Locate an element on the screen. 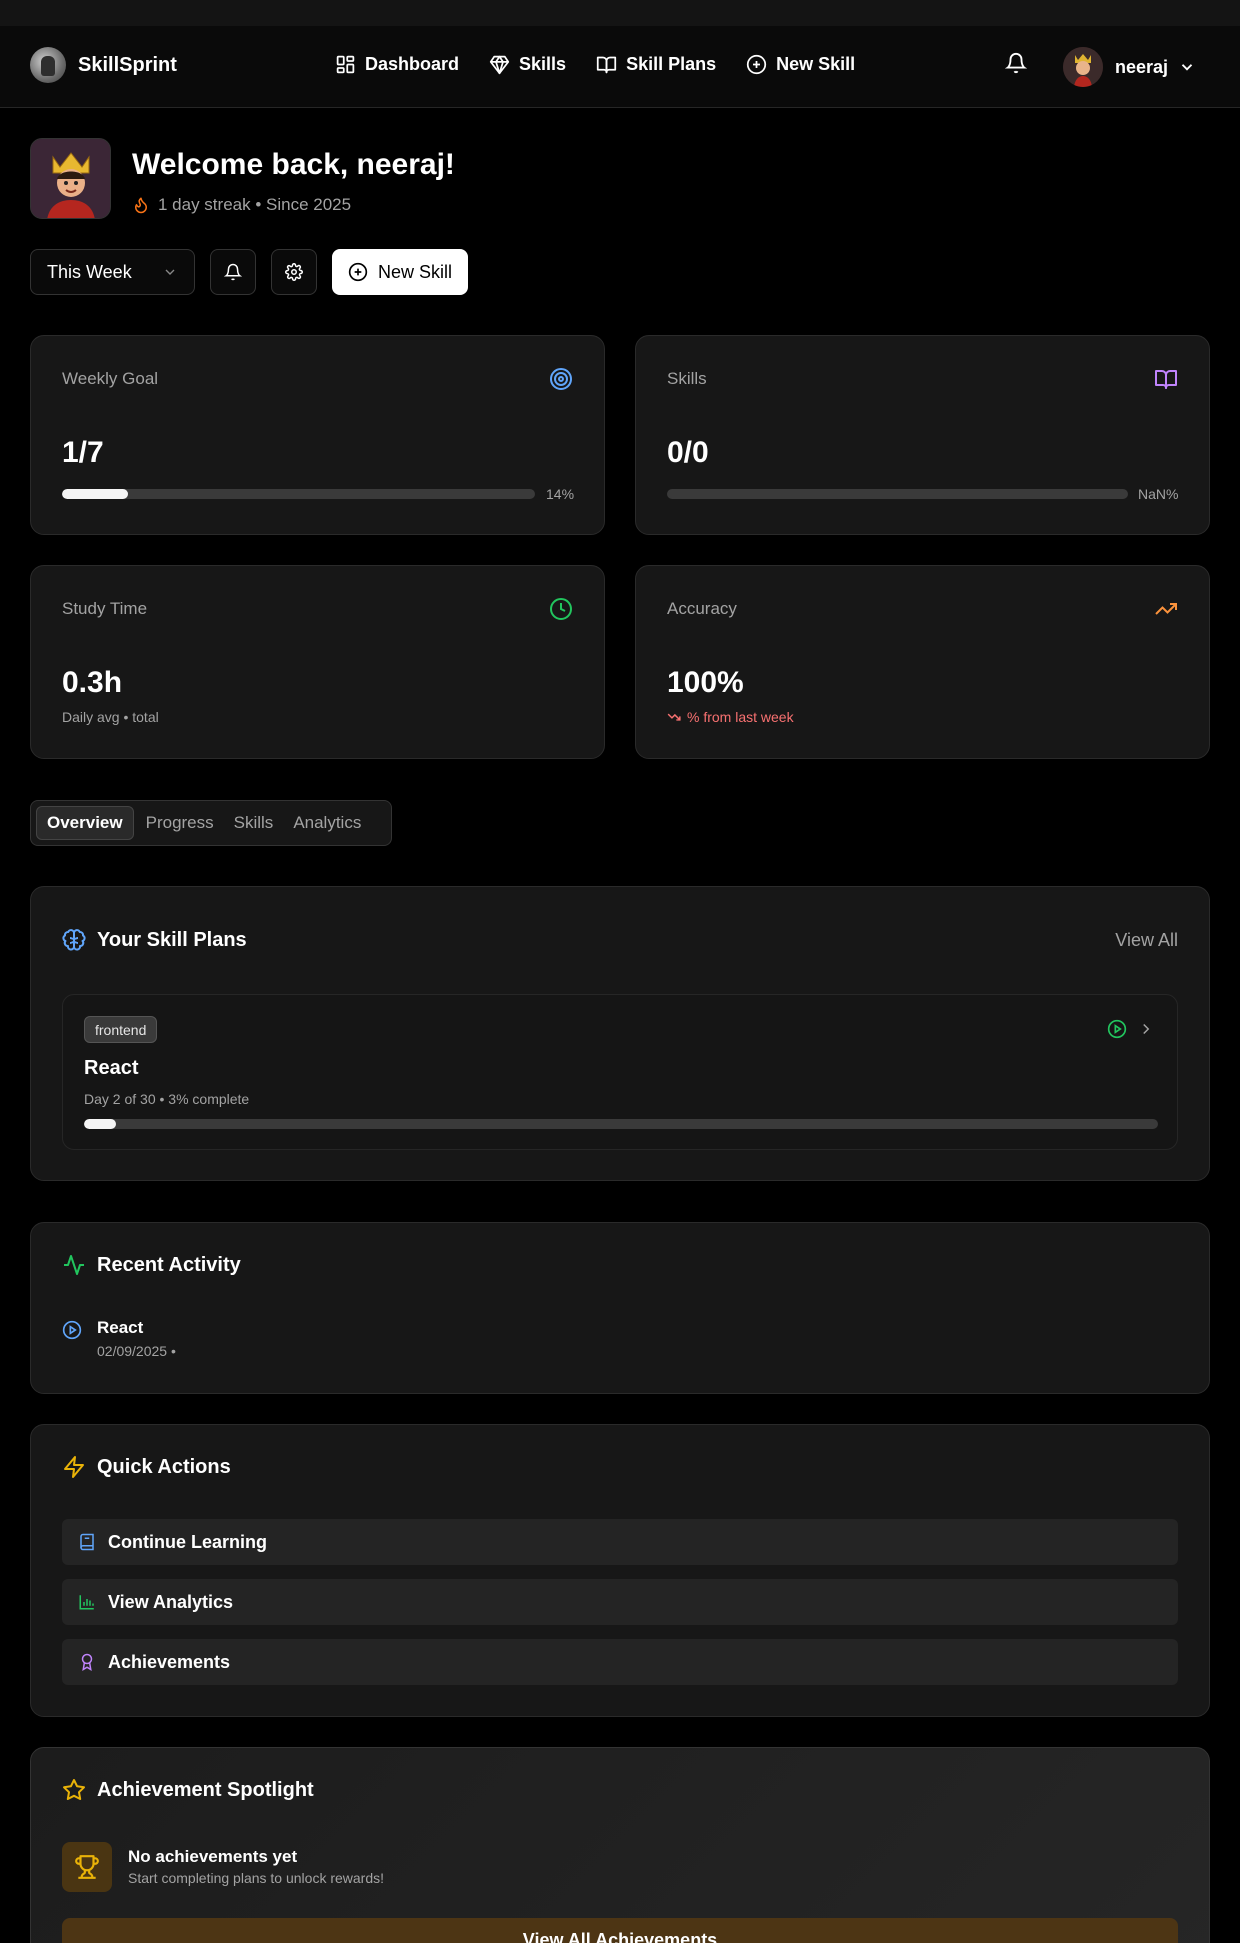 This screenshot has height=1943, width=1240. award-icon is located at coordinates (87, 1662).